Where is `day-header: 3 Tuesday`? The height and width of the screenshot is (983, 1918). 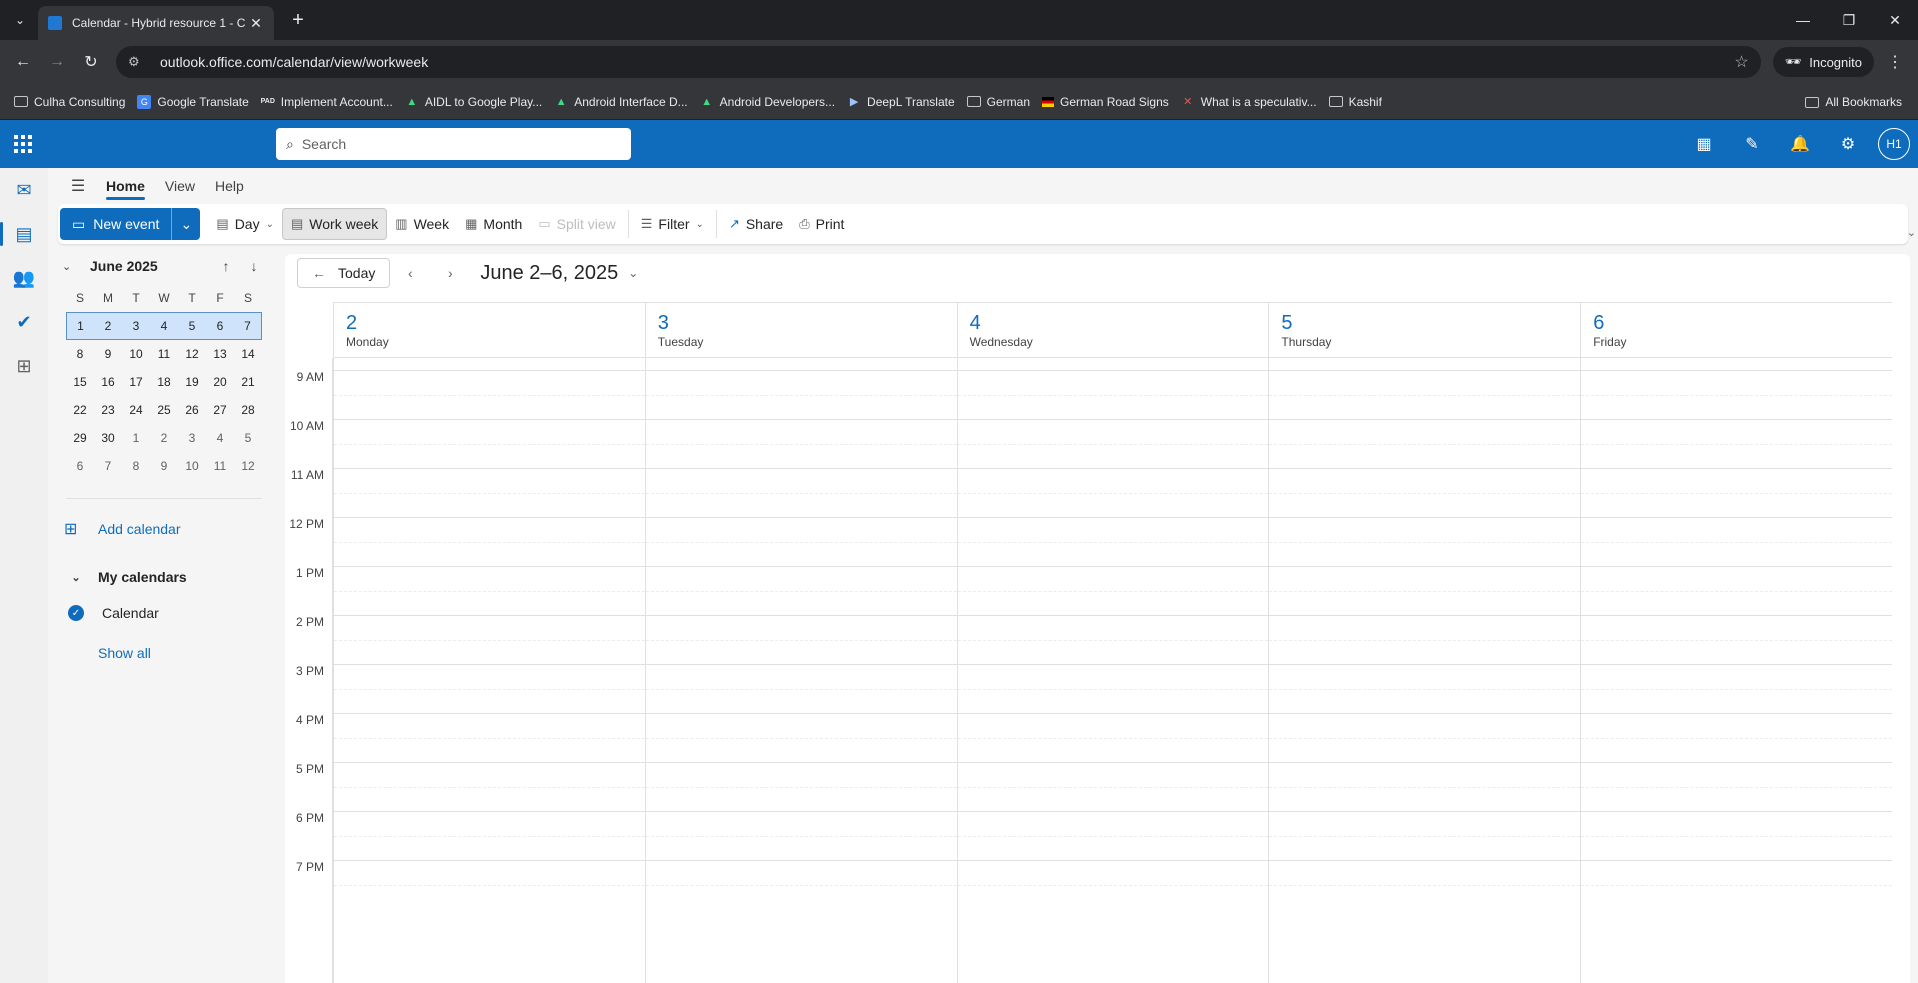 day-header: 3 Tuesday is located at coordinates (800, 330).